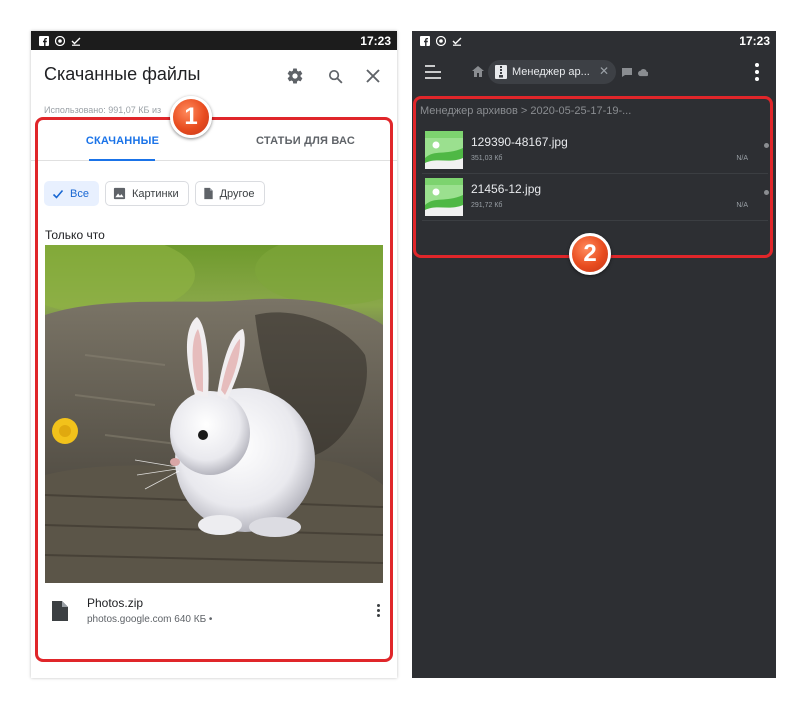  Describe the element at coordinates (487, 205) in the screenshot. I see `file-size: 291,72 Кб` at that location.